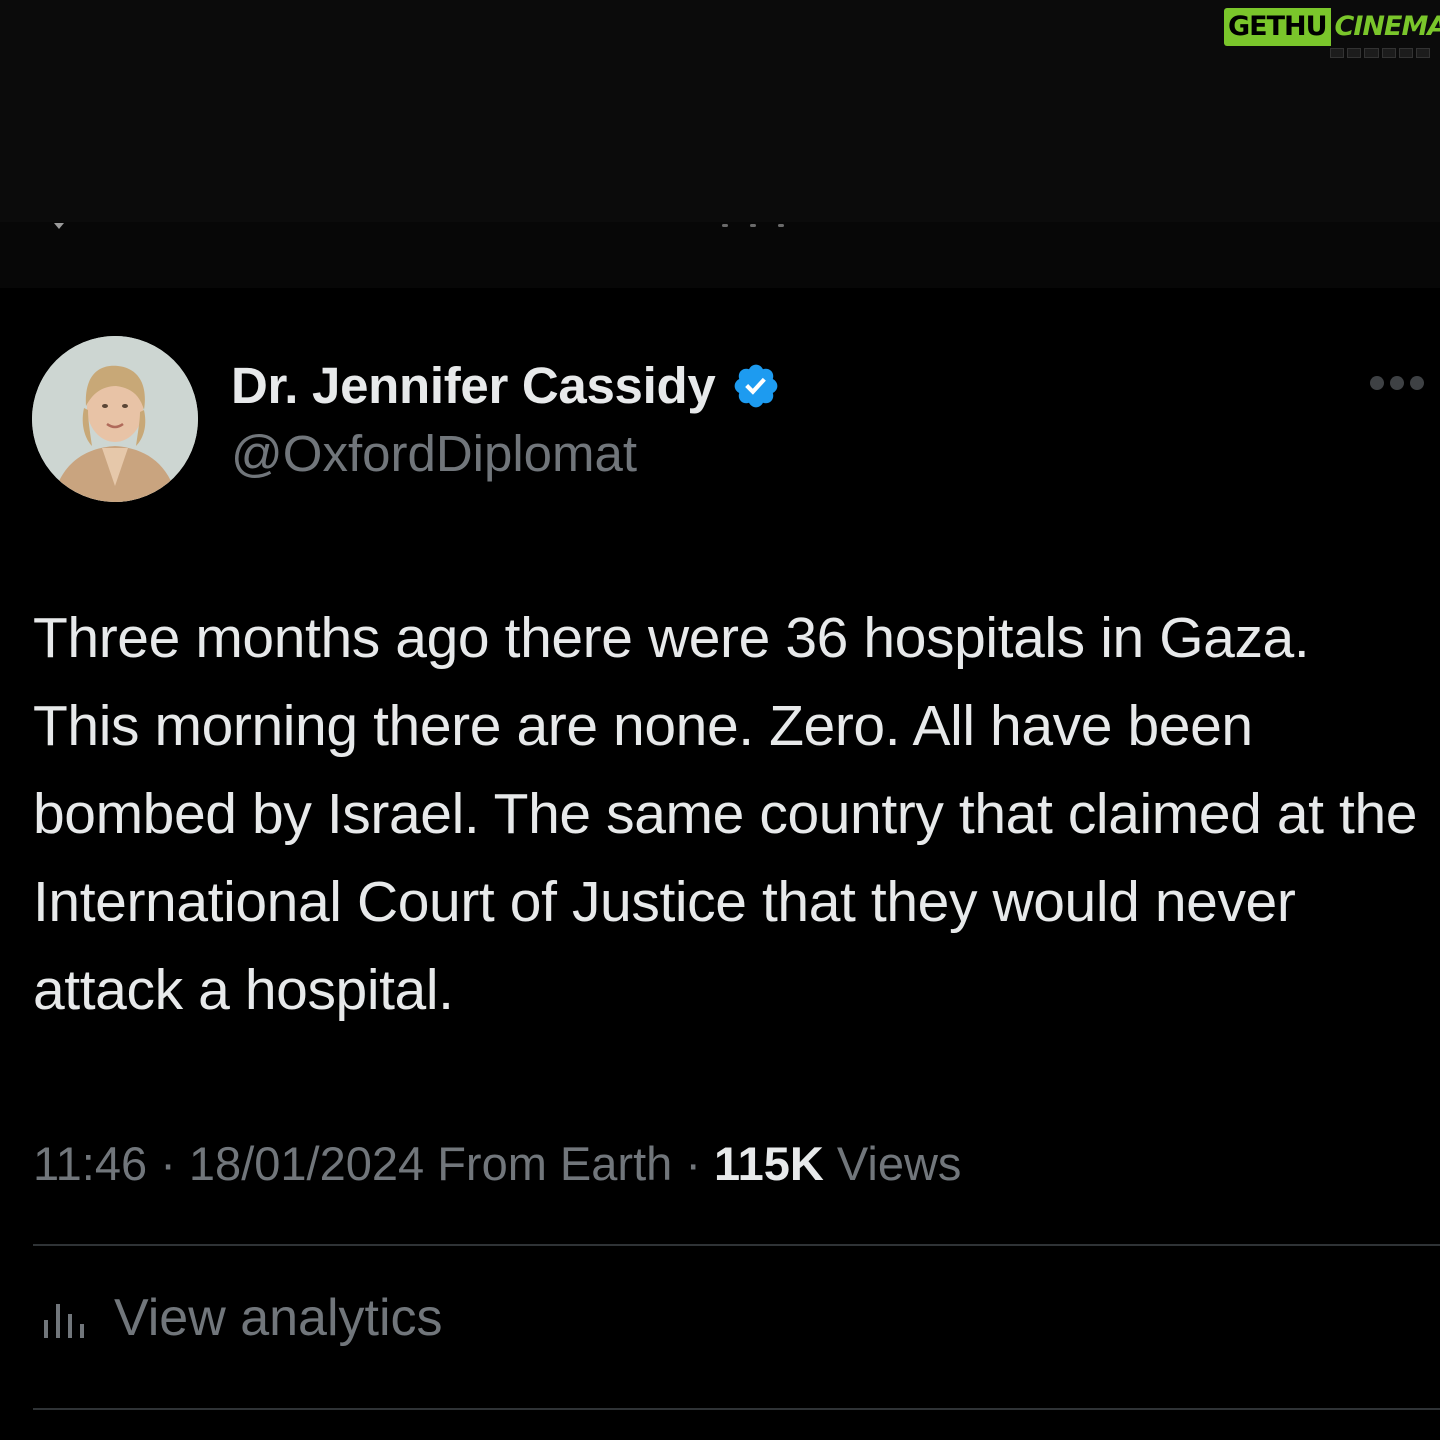 The height and width of the screenshot is (1440, 1440). I want to click on verified-badge-icon, so click(756, 386).